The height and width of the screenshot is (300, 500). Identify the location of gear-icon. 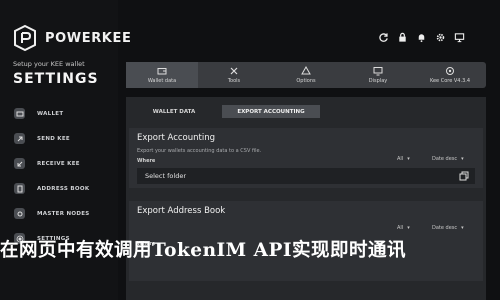
(440, 37).